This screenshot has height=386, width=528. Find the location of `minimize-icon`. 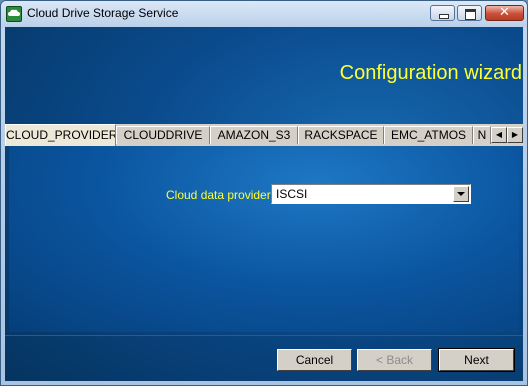

minimize-icon is located at coordinates (444, 16).